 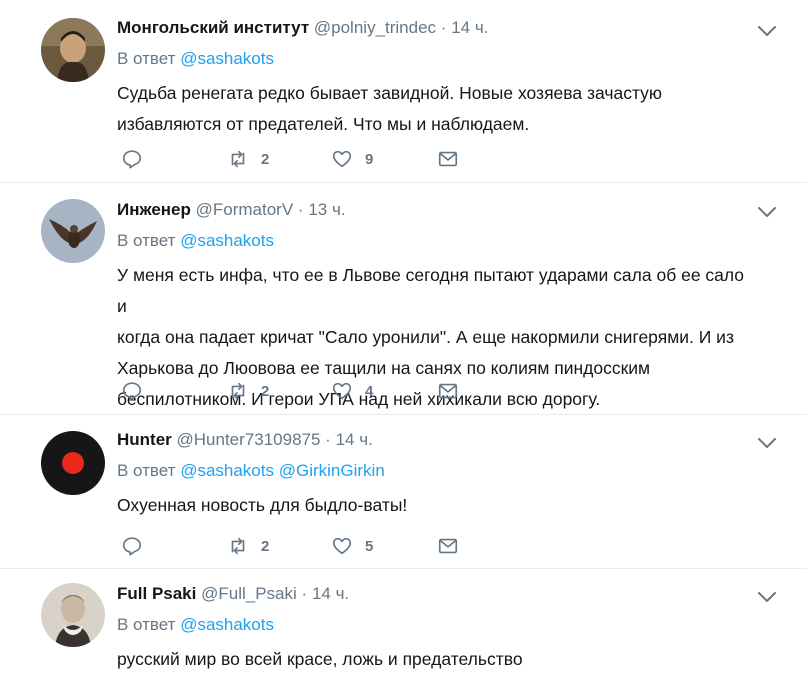 I want to click on author-name: Монгольский институт, so click(x=213, y=27).